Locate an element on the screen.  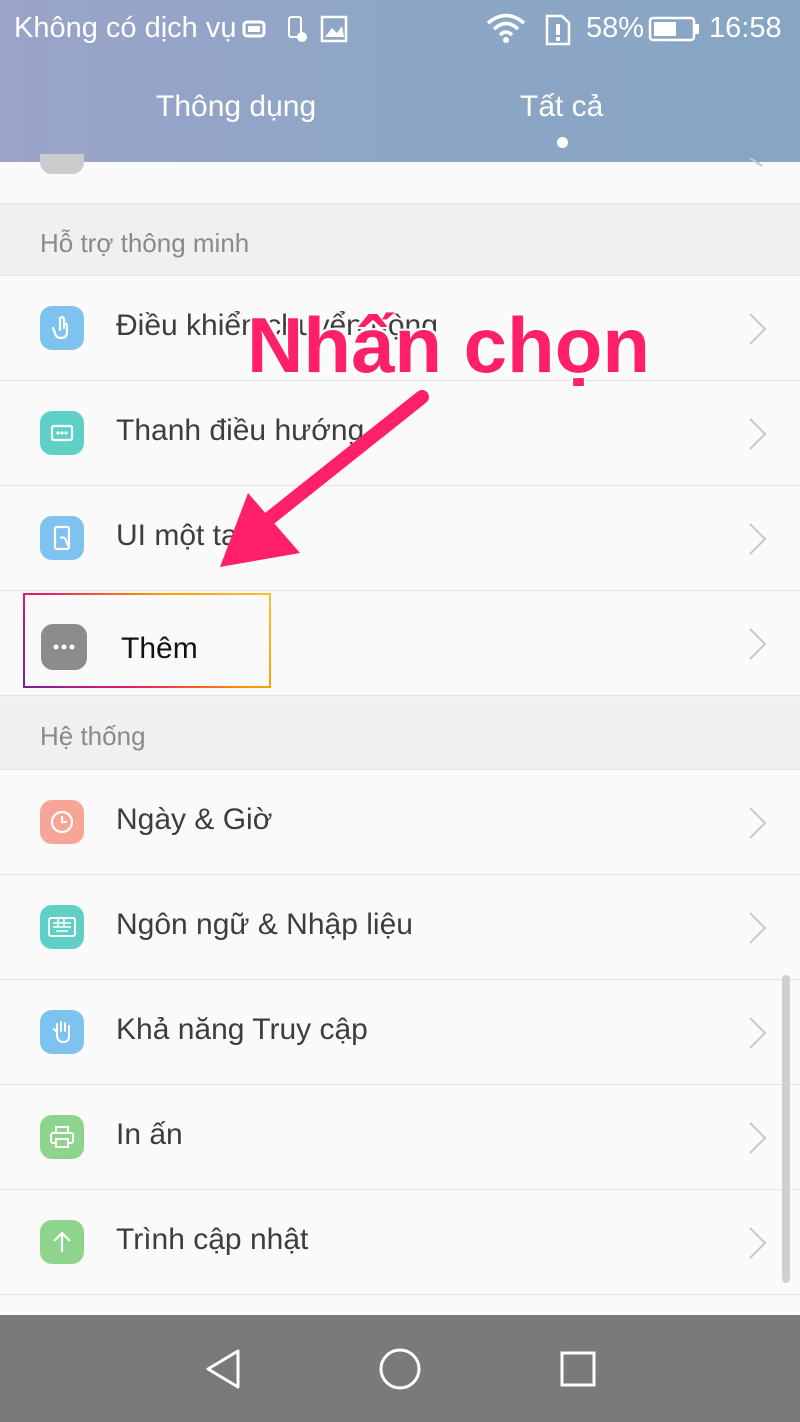
keyboard-icon is located at coordinates (62, 927).